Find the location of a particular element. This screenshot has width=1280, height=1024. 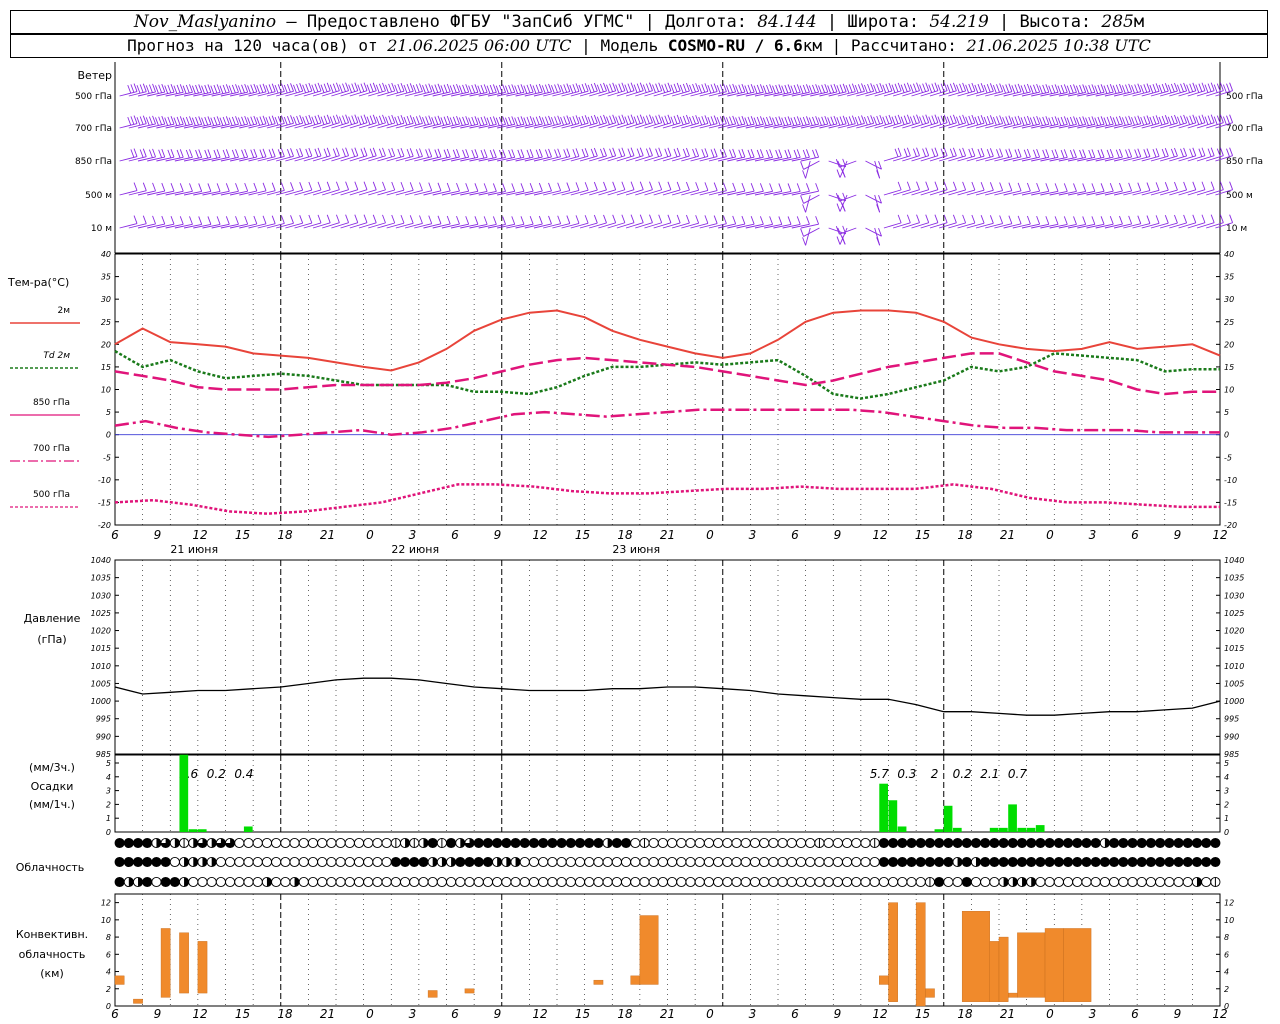

time-hour-label: 12 is located at coordinates (539, 535).